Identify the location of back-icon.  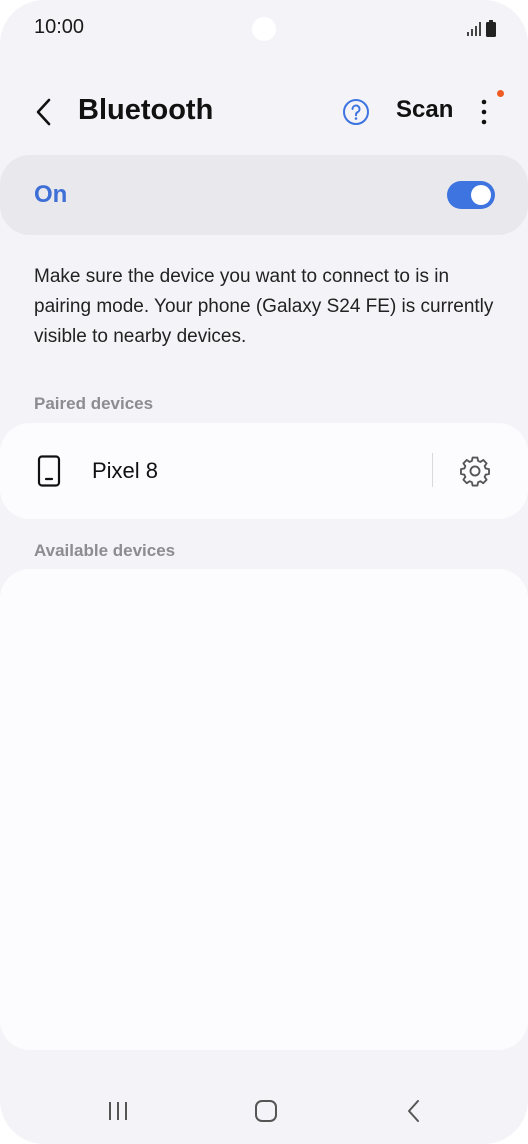
(413, 1111).